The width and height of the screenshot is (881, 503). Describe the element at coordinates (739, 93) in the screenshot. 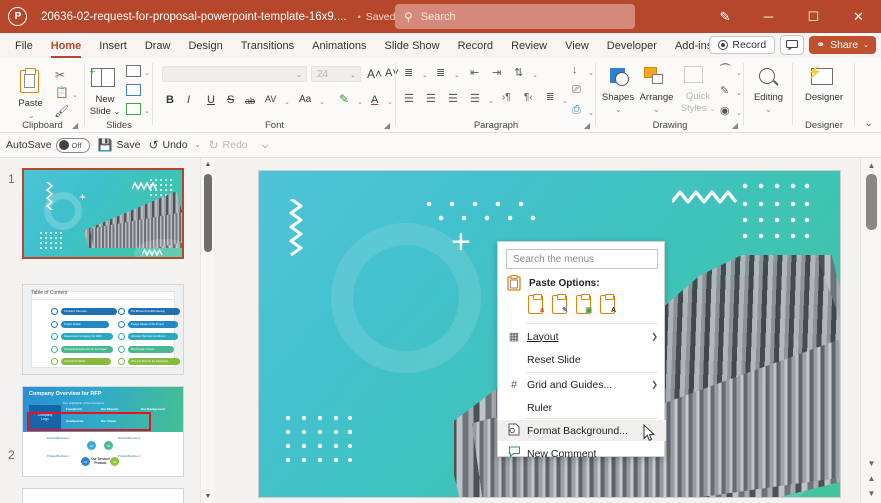

I see `shape-outline-caret: ⌄` at that location.